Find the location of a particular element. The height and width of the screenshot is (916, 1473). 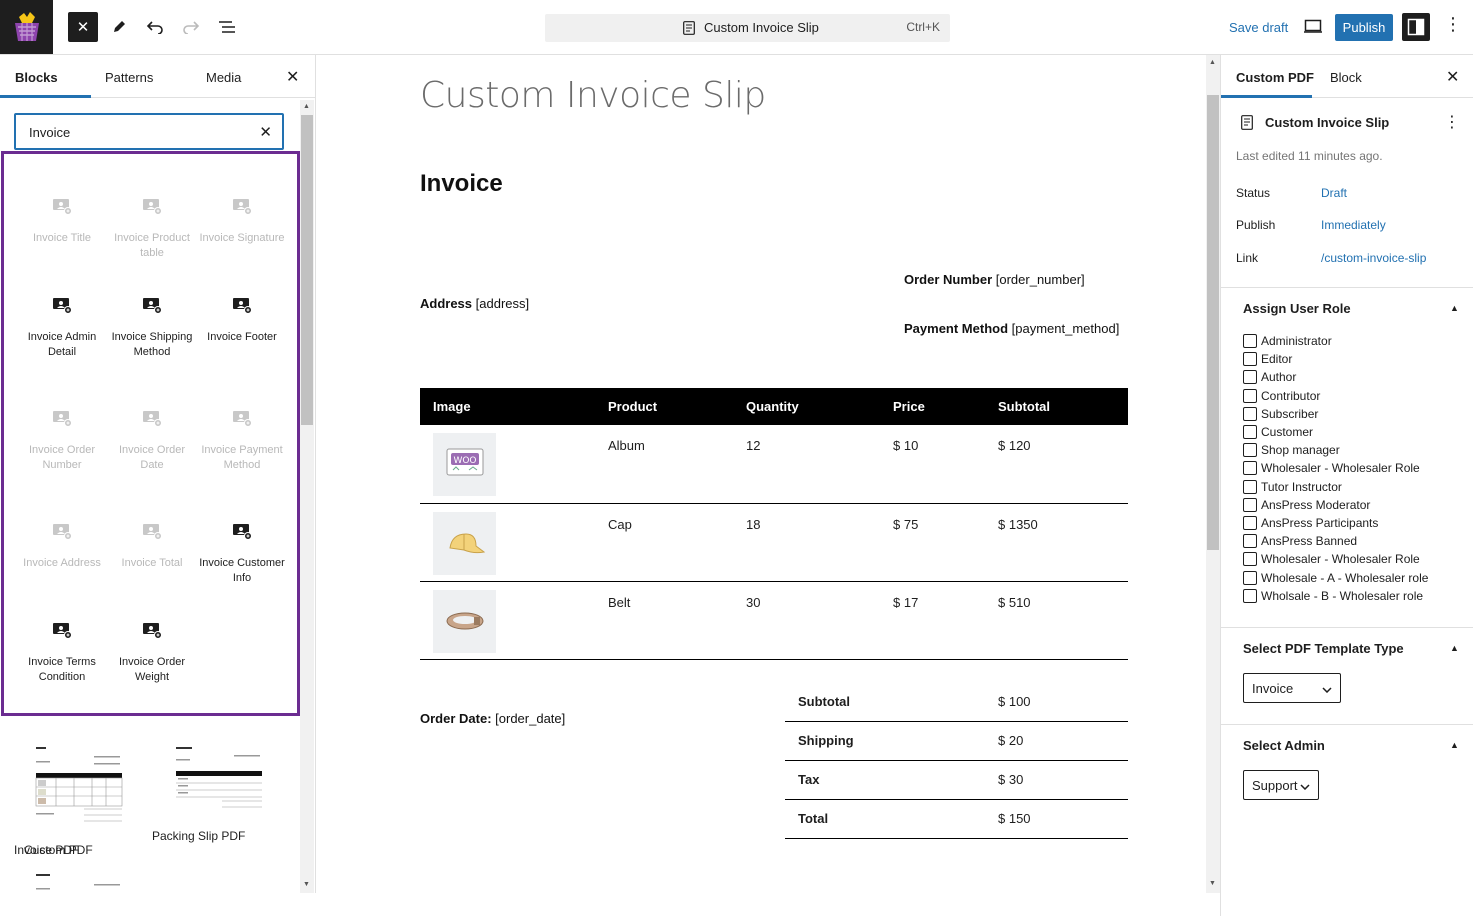

command-palette-button: Custom Invoice Slip Ctrl+K is located at coordinates (747, 28).